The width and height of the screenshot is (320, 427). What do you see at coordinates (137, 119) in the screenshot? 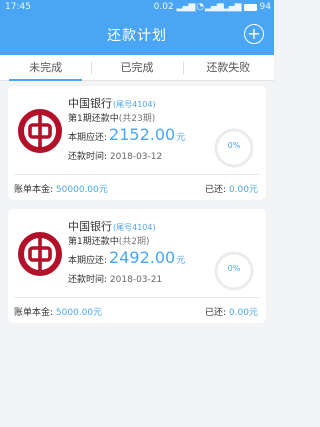
I see `period-total: (共23期)` at bounding box center [137, 119].